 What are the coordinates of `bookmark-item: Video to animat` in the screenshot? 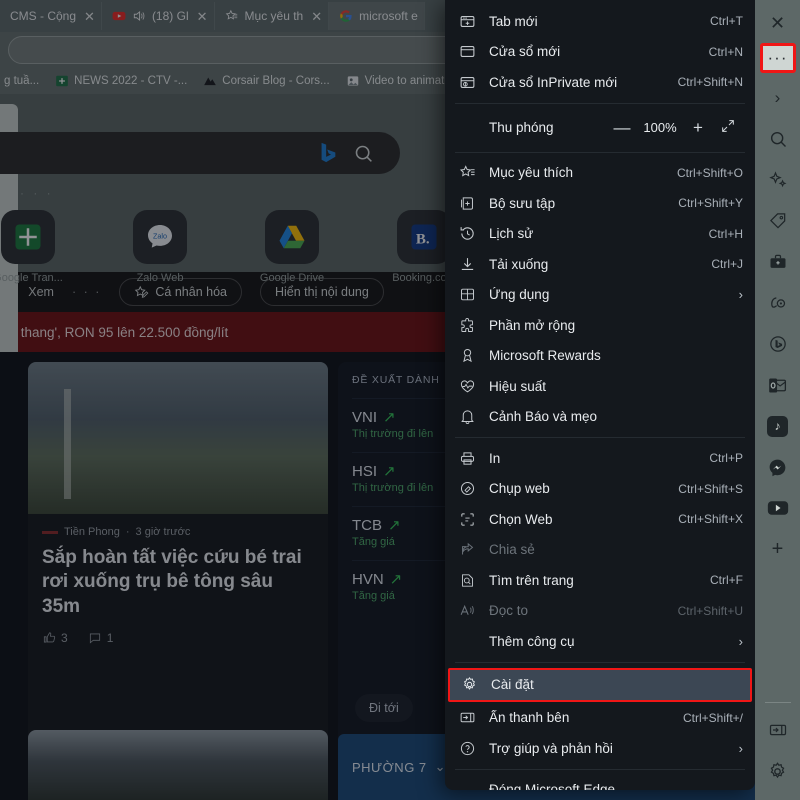 It's located at (395, 81).